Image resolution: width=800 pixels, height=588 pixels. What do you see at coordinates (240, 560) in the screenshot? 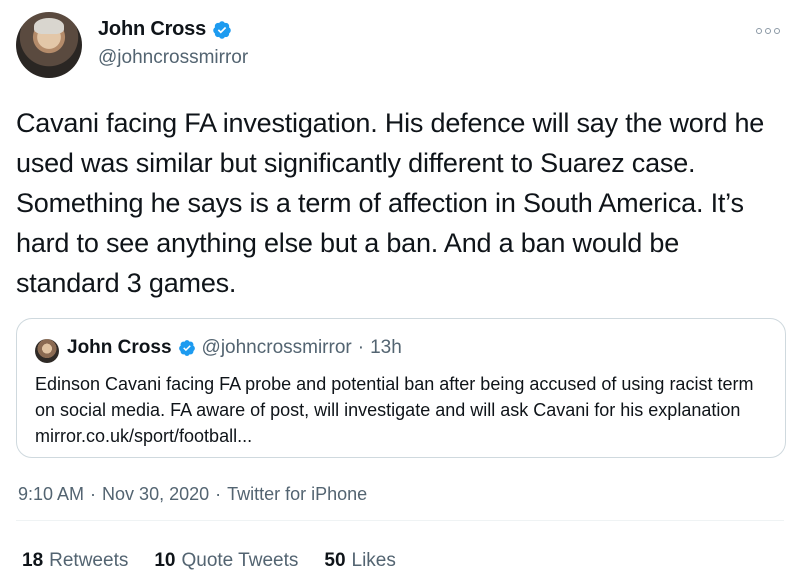
I see `quote-tweets-label: Quote Tweets` at bounding box center [240, 560].